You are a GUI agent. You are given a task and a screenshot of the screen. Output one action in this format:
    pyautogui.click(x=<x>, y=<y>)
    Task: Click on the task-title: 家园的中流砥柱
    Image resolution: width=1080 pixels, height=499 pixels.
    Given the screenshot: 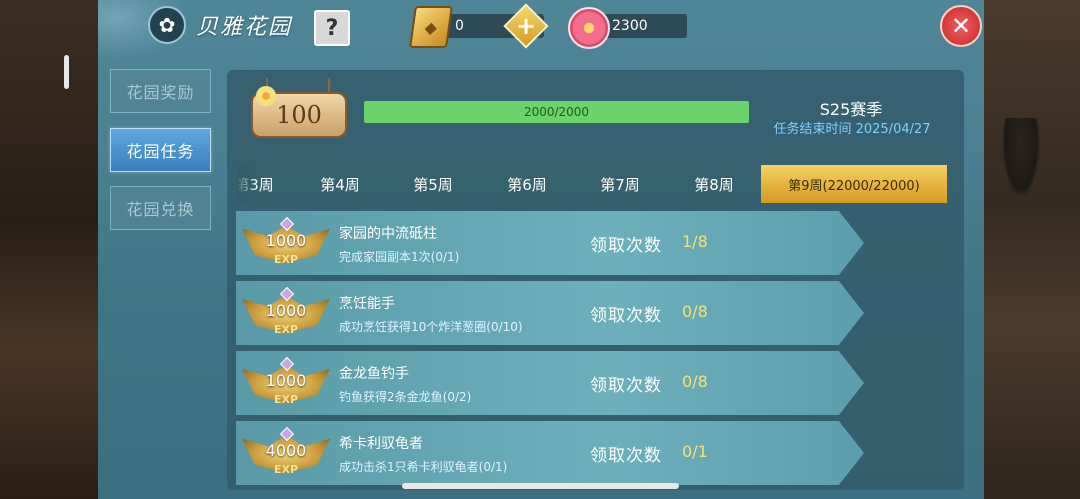 What is the action you would take?
    pyautogui.click(x=388, y=234)
    